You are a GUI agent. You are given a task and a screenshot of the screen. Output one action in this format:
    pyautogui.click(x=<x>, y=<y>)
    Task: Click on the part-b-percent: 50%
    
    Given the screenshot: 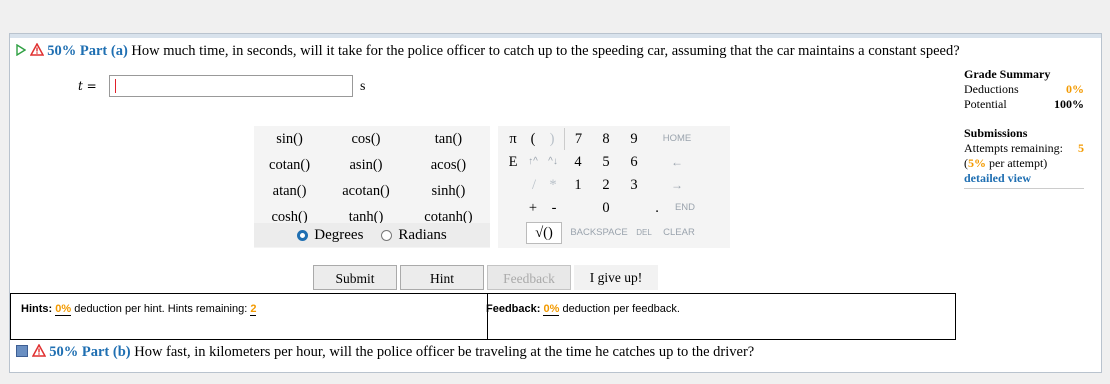 What is the action you would take?
    pyautogui.click(x=64, y=352)
    